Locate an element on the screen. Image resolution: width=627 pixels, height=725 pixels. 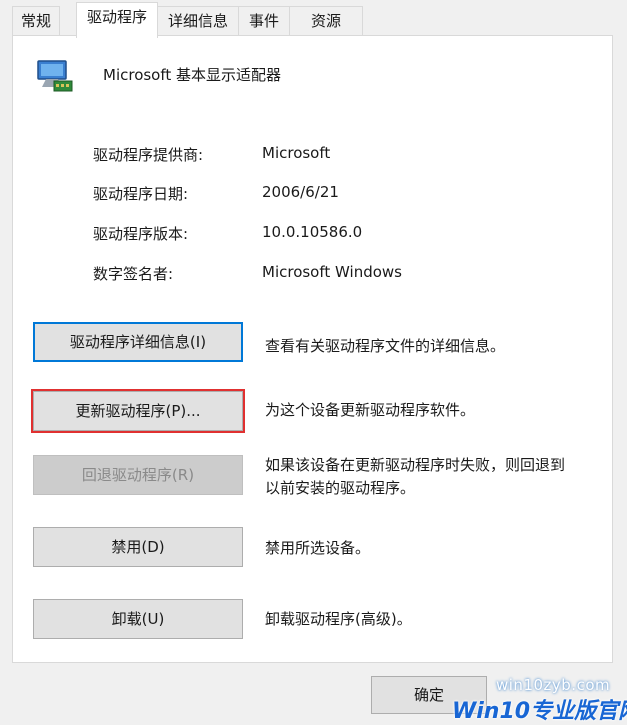
driver-details-description: 查看有关驱动程序文件的详细信息。 is located at coordinates (385, 346).